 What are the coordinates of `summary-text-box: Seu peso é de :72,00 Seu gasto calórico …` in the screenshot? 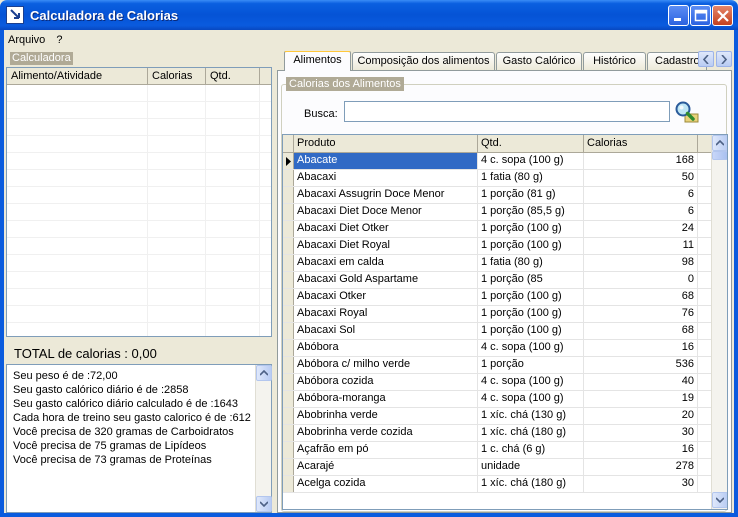 It's located at (139, 438).